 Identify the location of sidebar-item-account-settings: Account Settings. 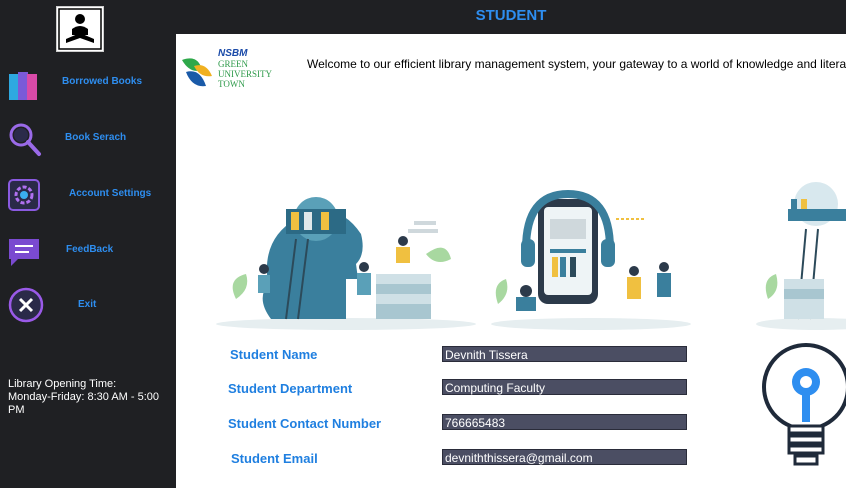
(88, 196).